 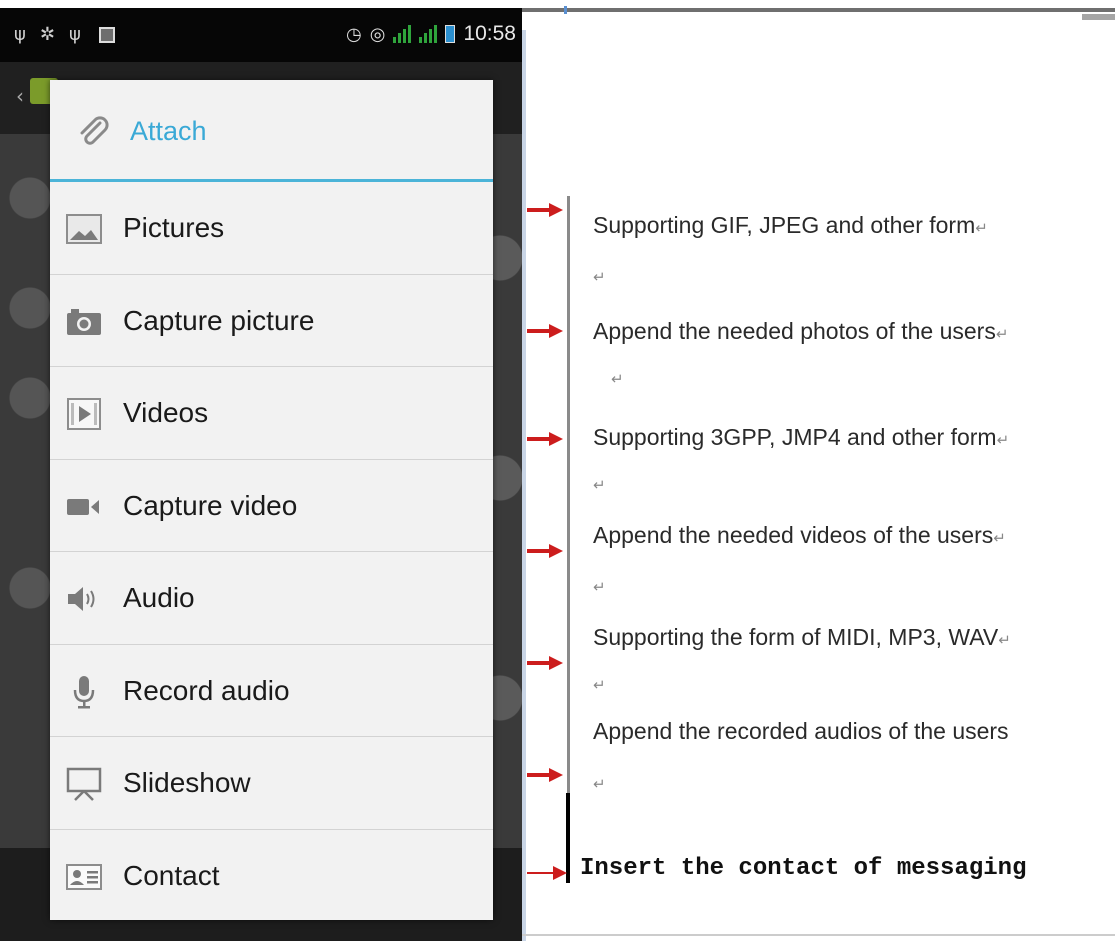 What do you see at coordinates (801, 437) in the screenshot?
I see `annotation-text: Supporting 3GPP, JMP4 and other form↵` at bounding box center [801, 437].